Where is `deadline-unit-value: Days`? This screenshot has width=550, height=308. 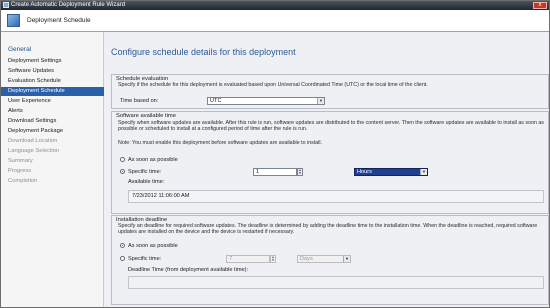 deadline-unit-value: Days is located at coordinates (306, 259).